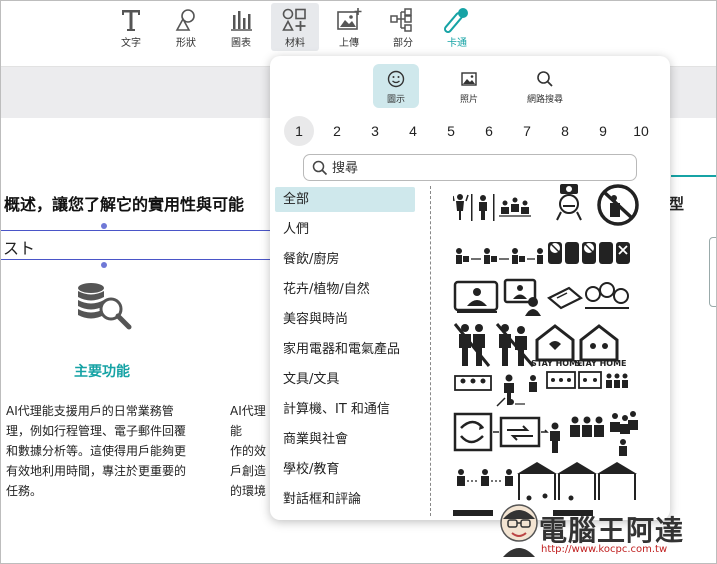 Image resolution: width=717 pixels, height=564 pixels. I want to click on category-stationery: 文具/文具, so click(345, 382).